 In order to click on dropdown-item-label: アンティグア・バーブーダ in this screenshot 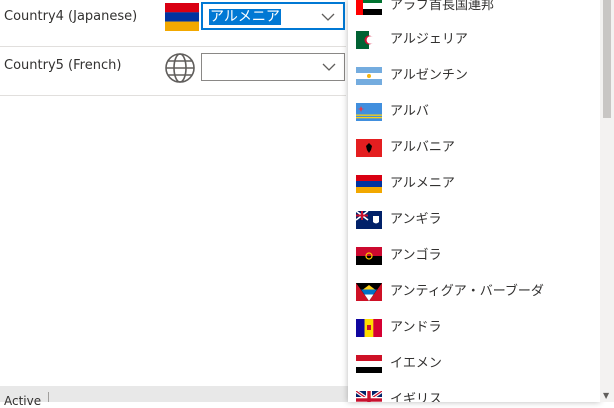, I will do `click(467, 291)`.